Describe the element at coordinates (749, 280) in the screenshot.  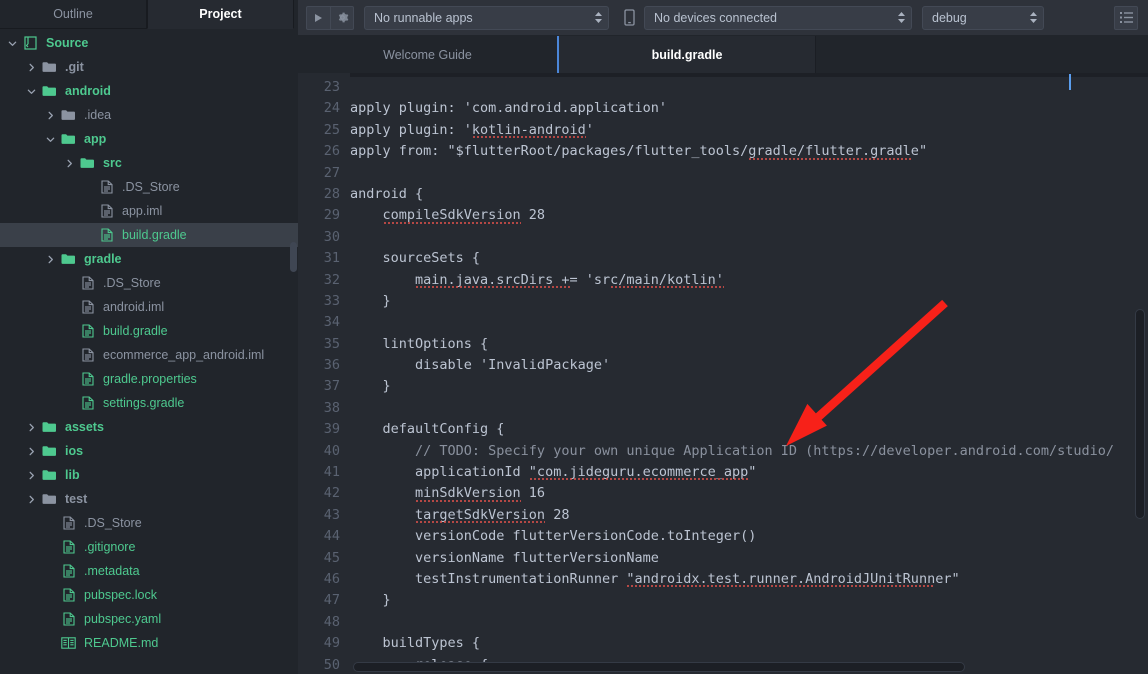
I see `code-line: main.java.srcDirs += 'src/main/kotlin'` at that location.